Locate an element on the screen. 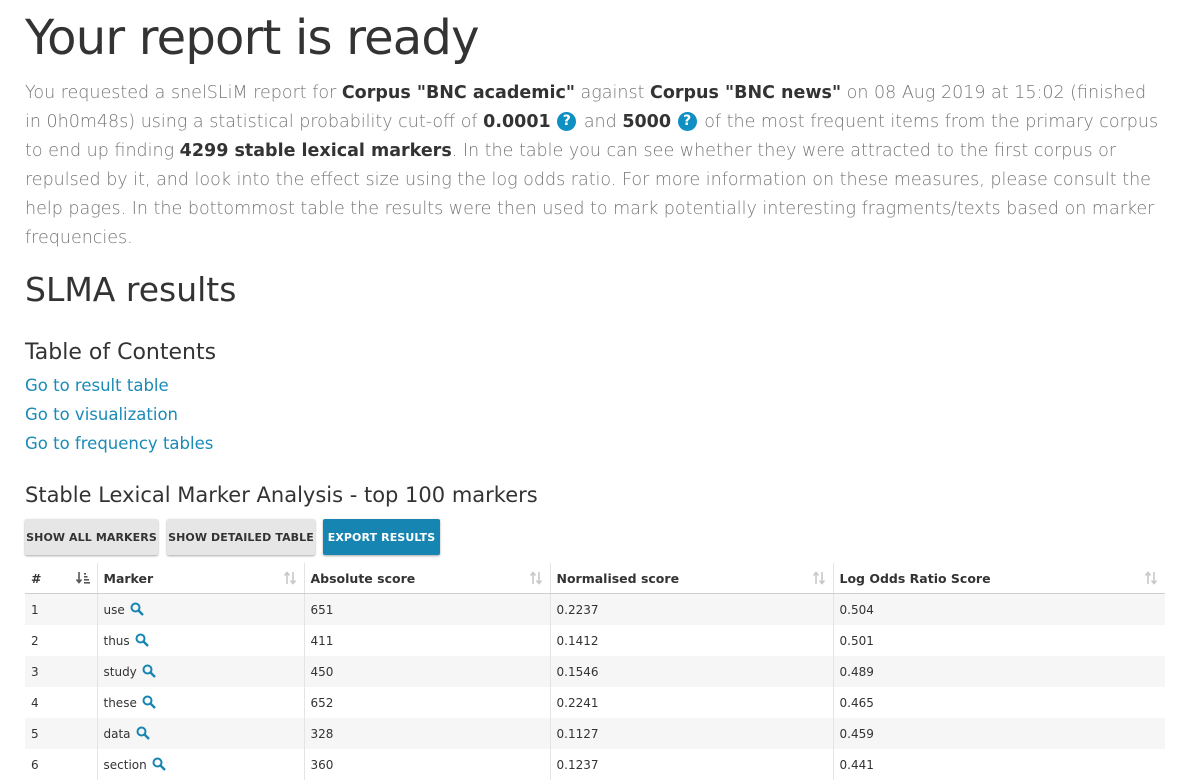 The width and height of the screenshot is (1181, 780). table-row: 1 use 651 0.2237 0.504 is located at coordinates (595, 609).